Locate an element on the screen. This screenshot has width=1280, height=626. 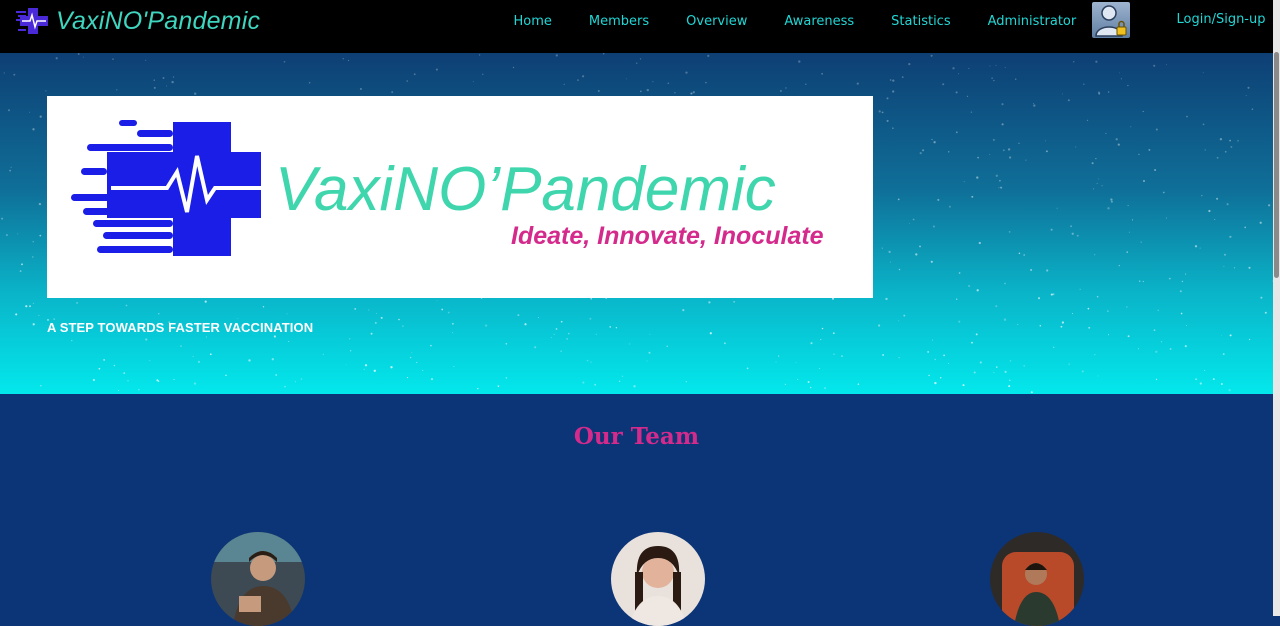
medical-cross-logo-icon is located at coordinates (32, 21).